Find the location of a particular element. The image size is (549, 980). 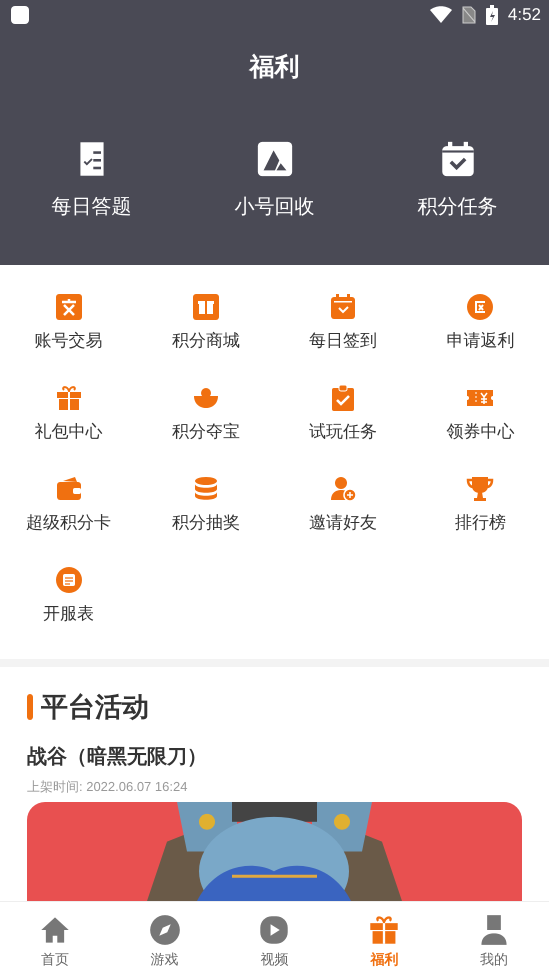

trade-icon is located at coordinates (68, 307).